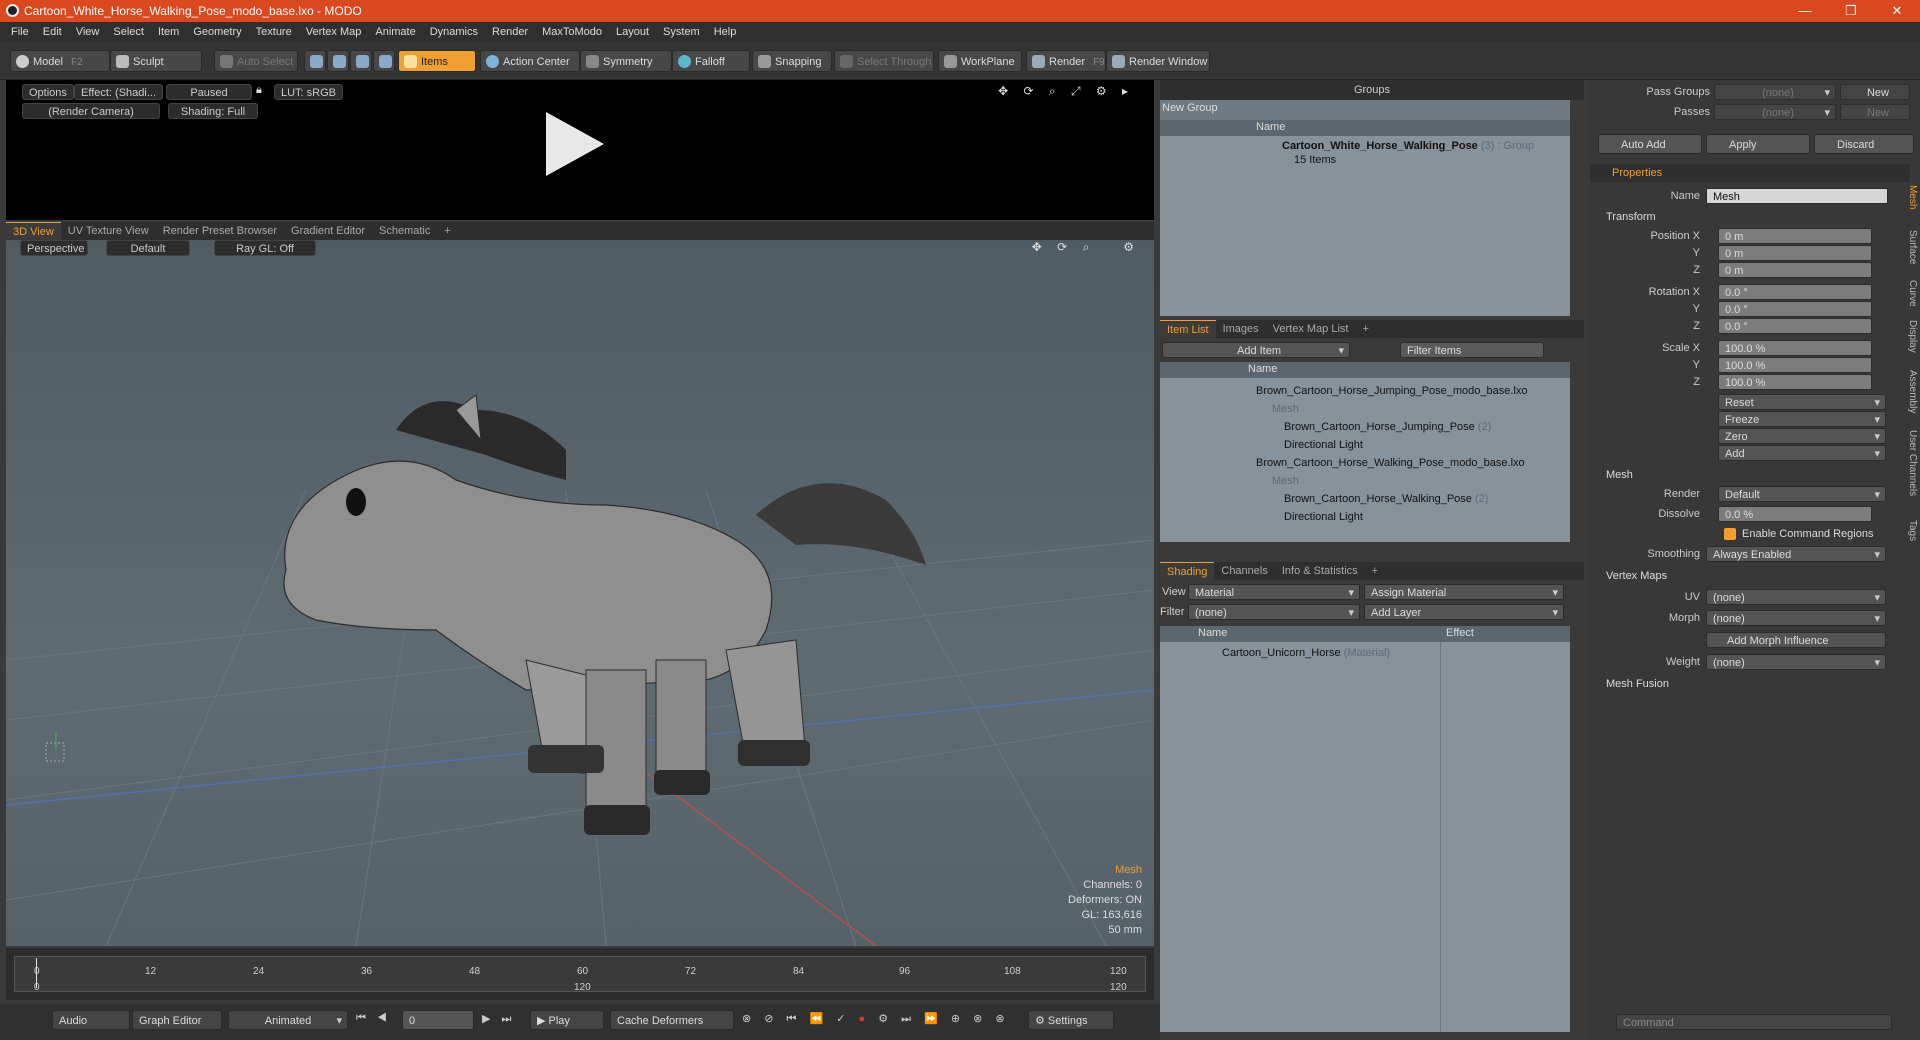  What do you see at coordinates (572, 32) in the screenshot?
I see `menu-maxtomodo: MaxToModo` at bounding box center [572, 32].